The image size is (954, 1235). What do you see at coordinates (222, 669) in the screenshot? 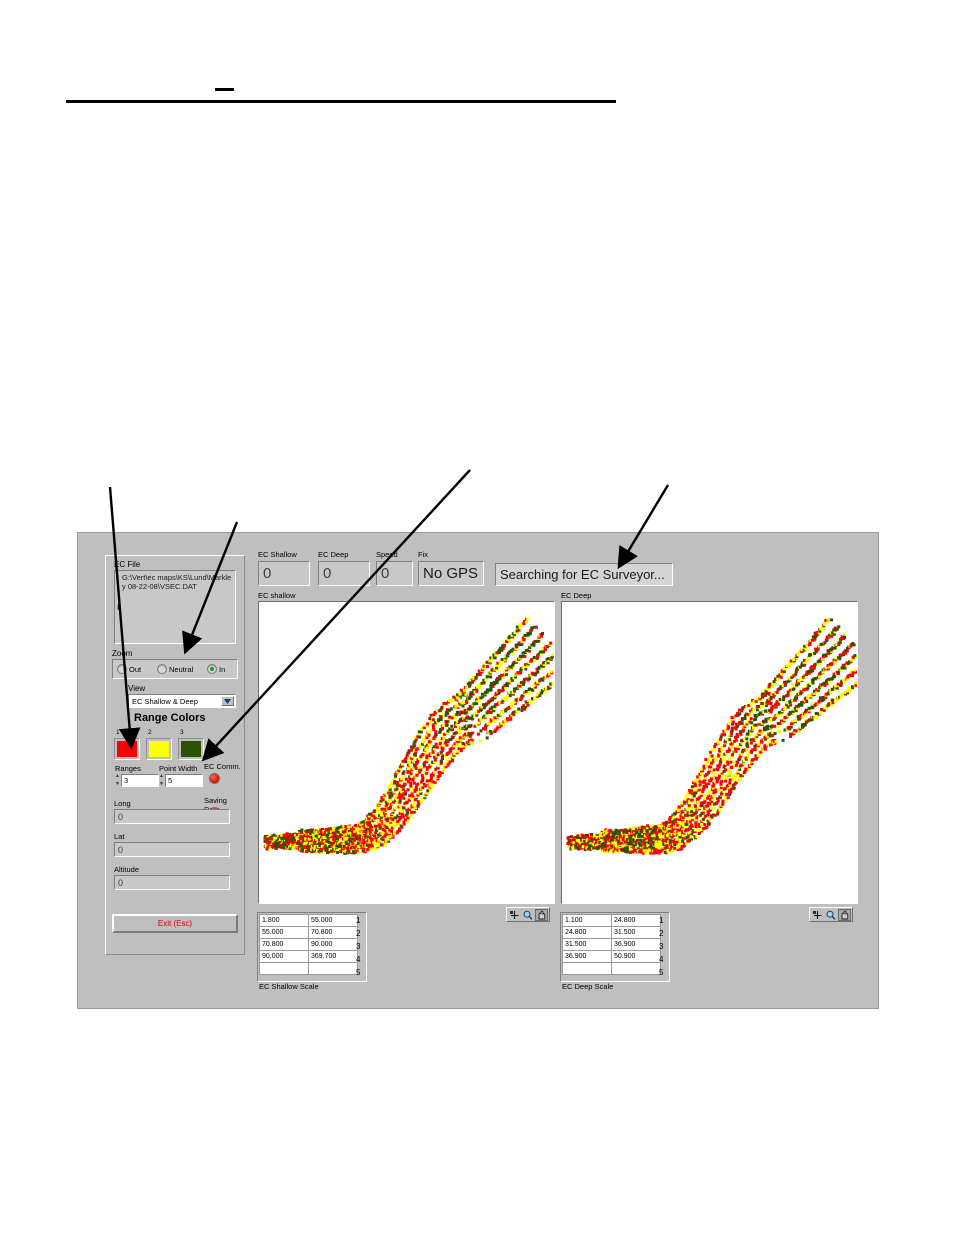
I see `zoom-radio-in-label: In` at bounding box center [222, 669].